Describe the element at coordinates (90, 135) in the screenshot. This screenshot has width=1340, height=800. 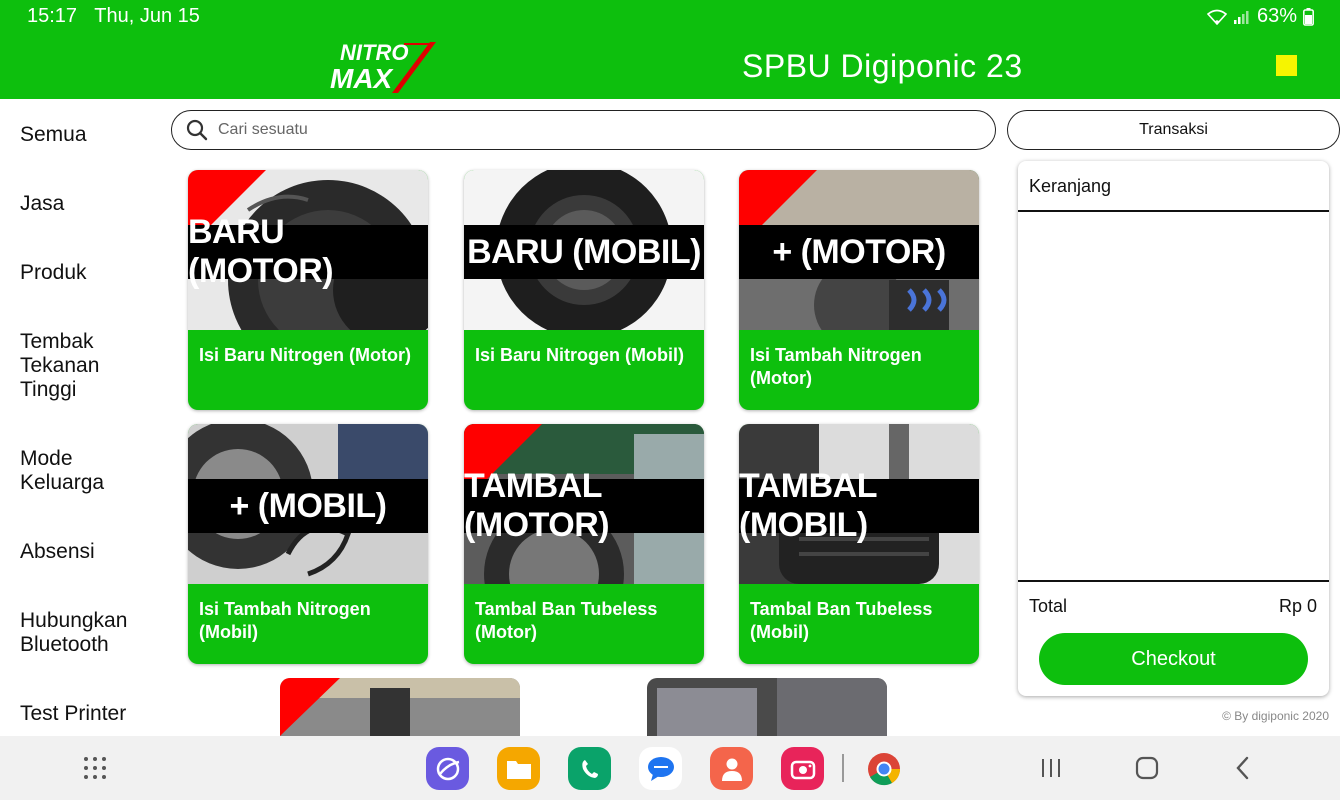
I see `sidebar-item-semua: Semua` at that location.